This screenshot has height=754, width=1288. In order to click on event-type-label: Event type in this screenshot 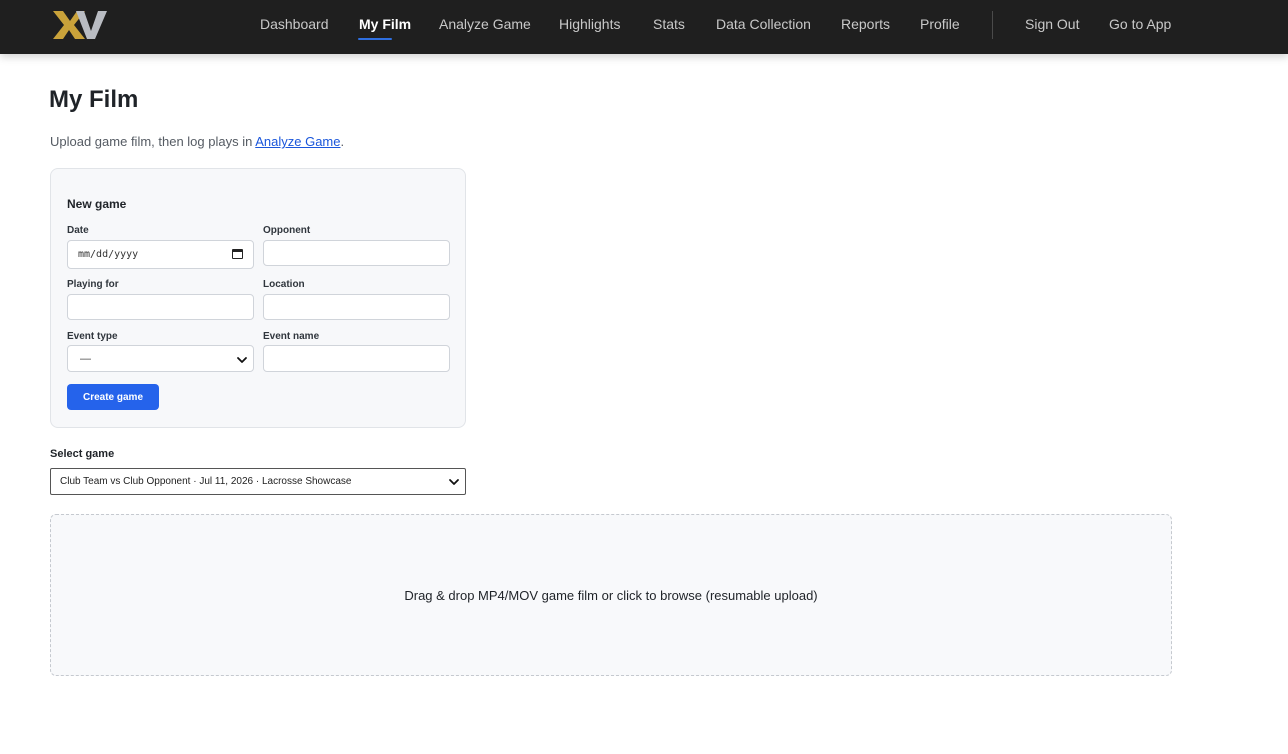, I will do `click(92, 336)`.